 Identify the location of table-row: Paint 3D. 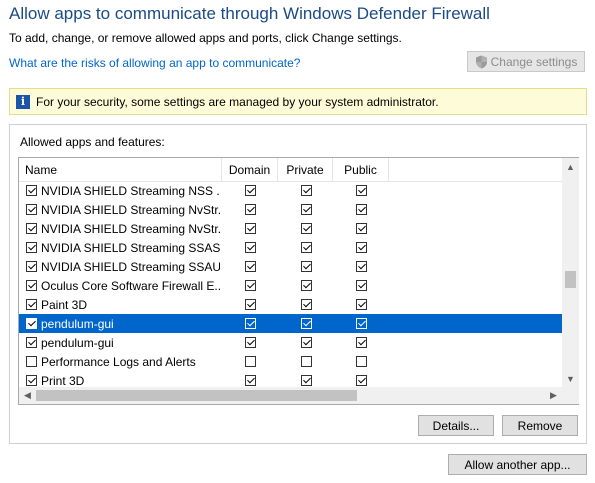
(290, 304).